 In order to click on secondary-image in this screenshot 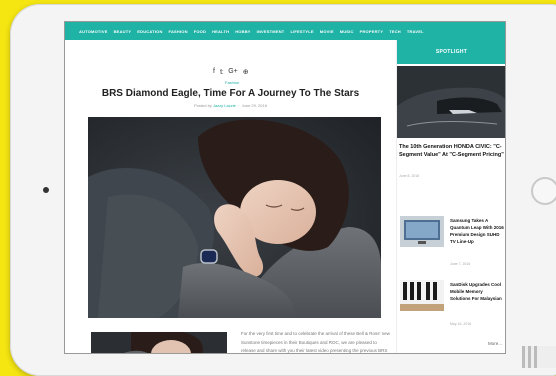, I will do `click(159, 342)`.